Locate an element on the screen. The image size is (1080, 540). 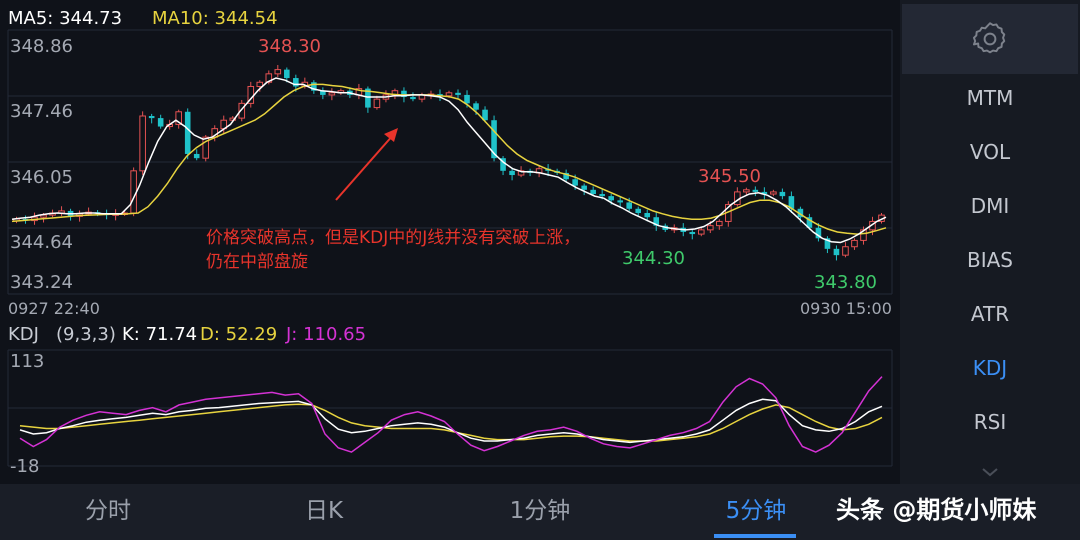
indicator-kdj: KDJ is located at coordinates (990, 368).